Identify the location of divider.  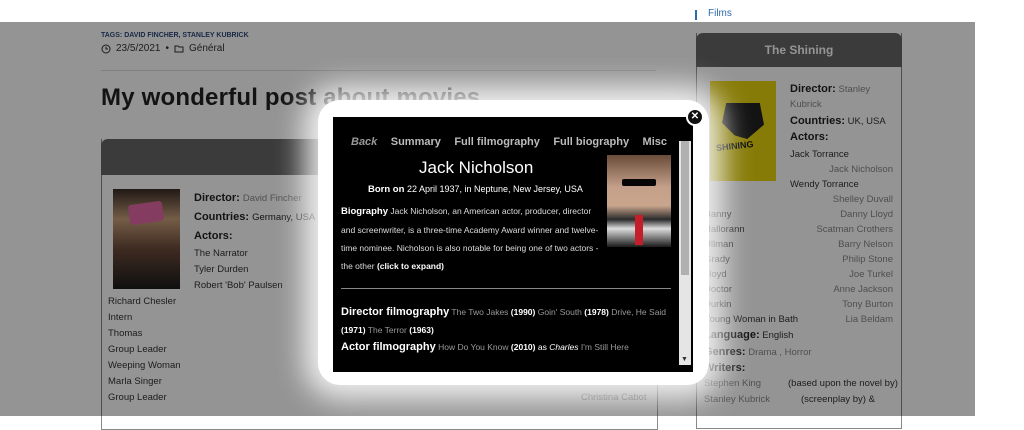
(506, 288).